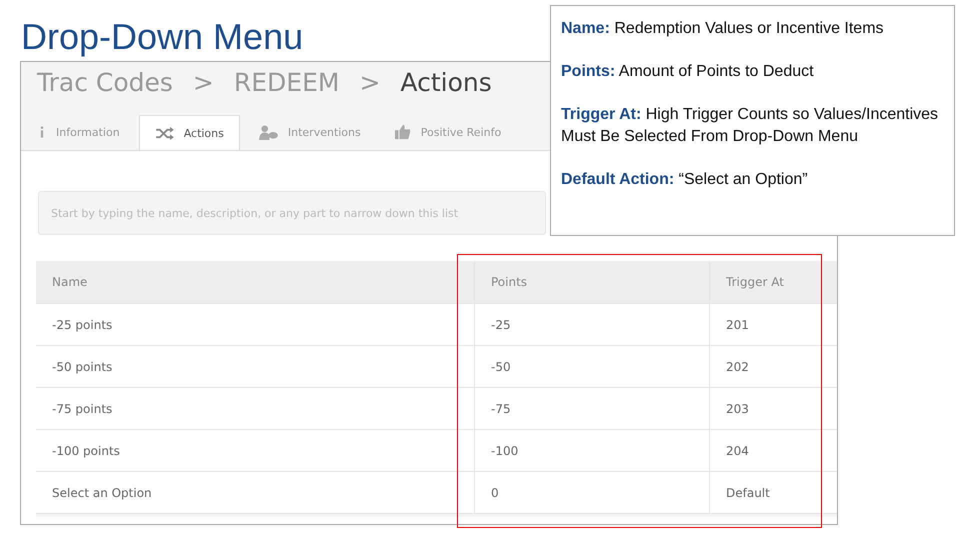  What do you see at coordinates (102, 493) in the screenshot?
I see `table-cell-text: Select an Option` at bounding box center [102, 493].